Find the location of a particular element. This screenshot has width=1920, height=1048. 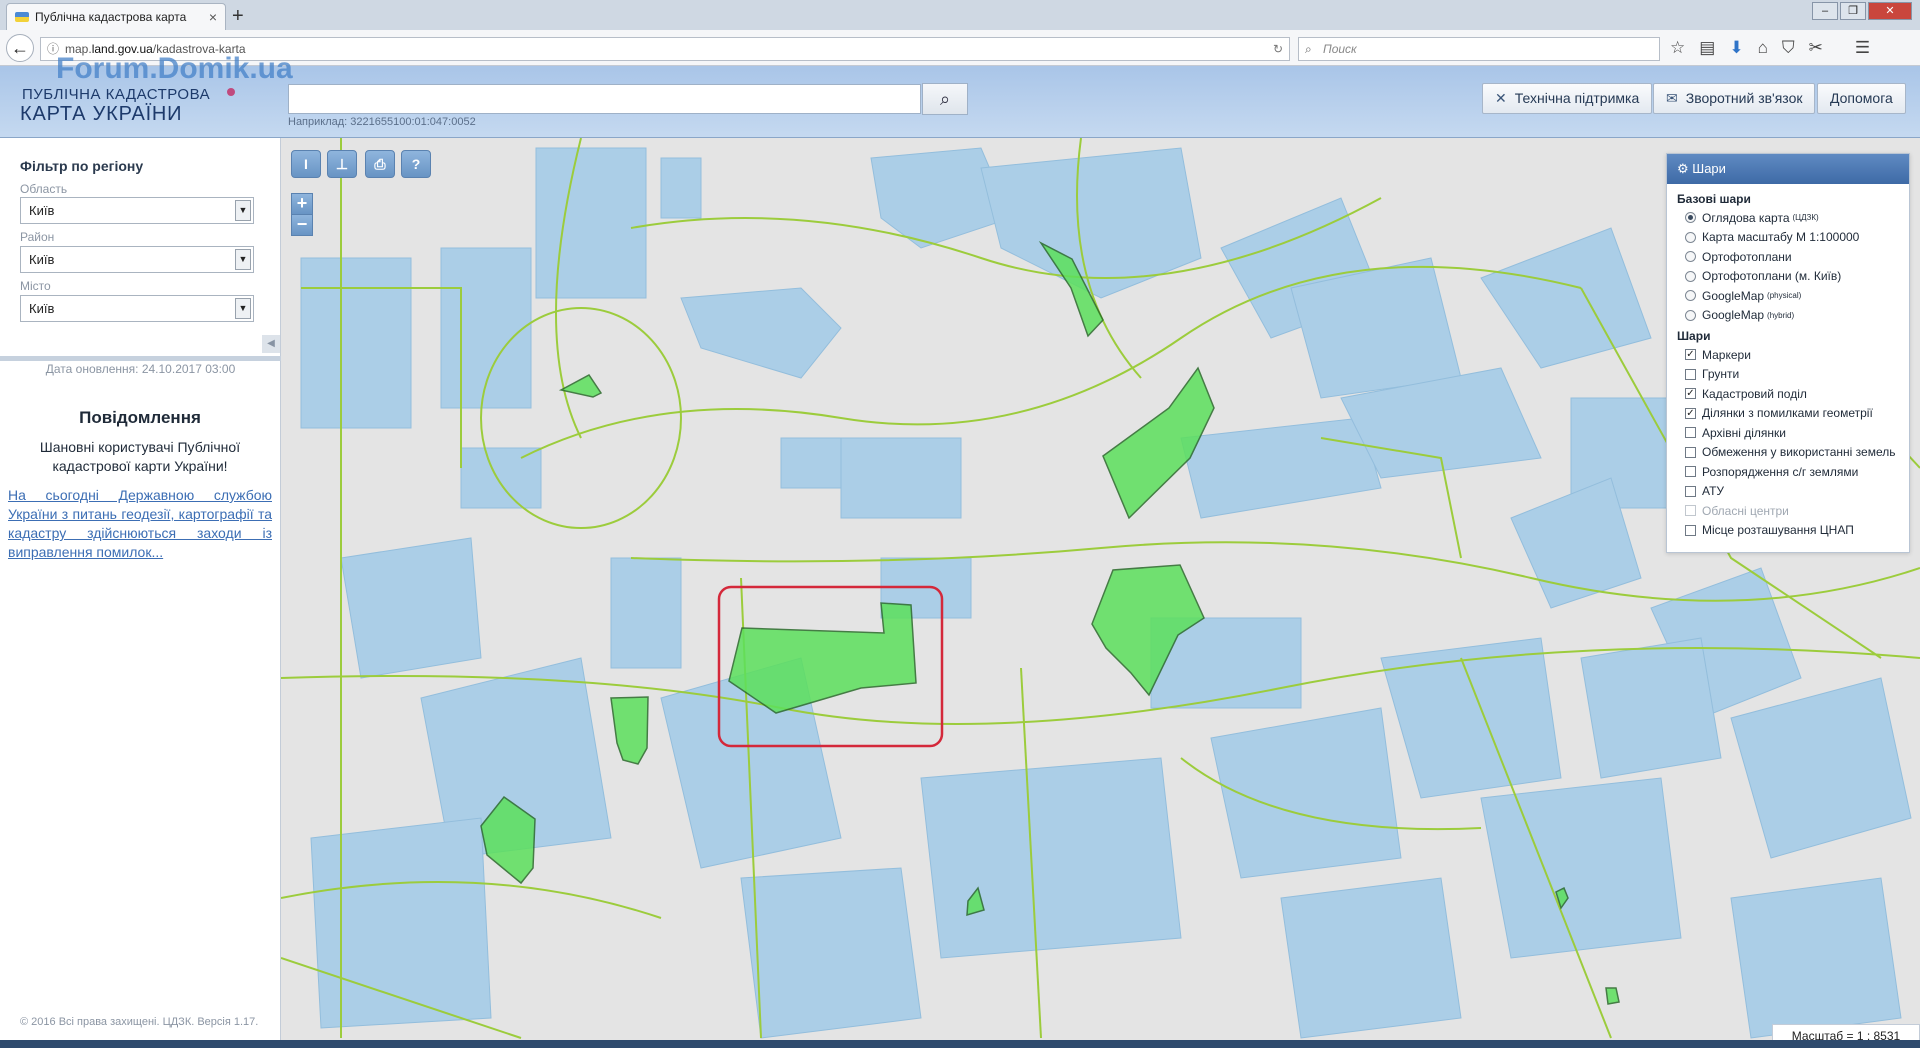

overlay-layer-option: ✓ Маркери is located at coordinates (1788, 355).